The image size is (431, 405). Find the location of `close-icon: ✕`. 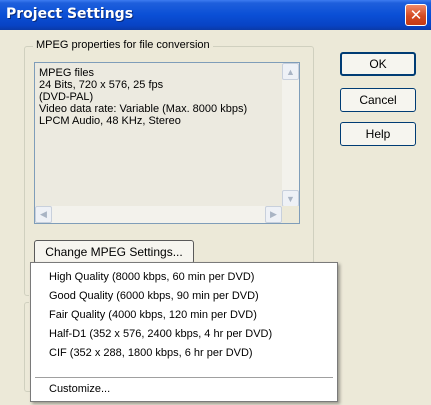

close-icon: ✕ is located at coordinates (416, 15).